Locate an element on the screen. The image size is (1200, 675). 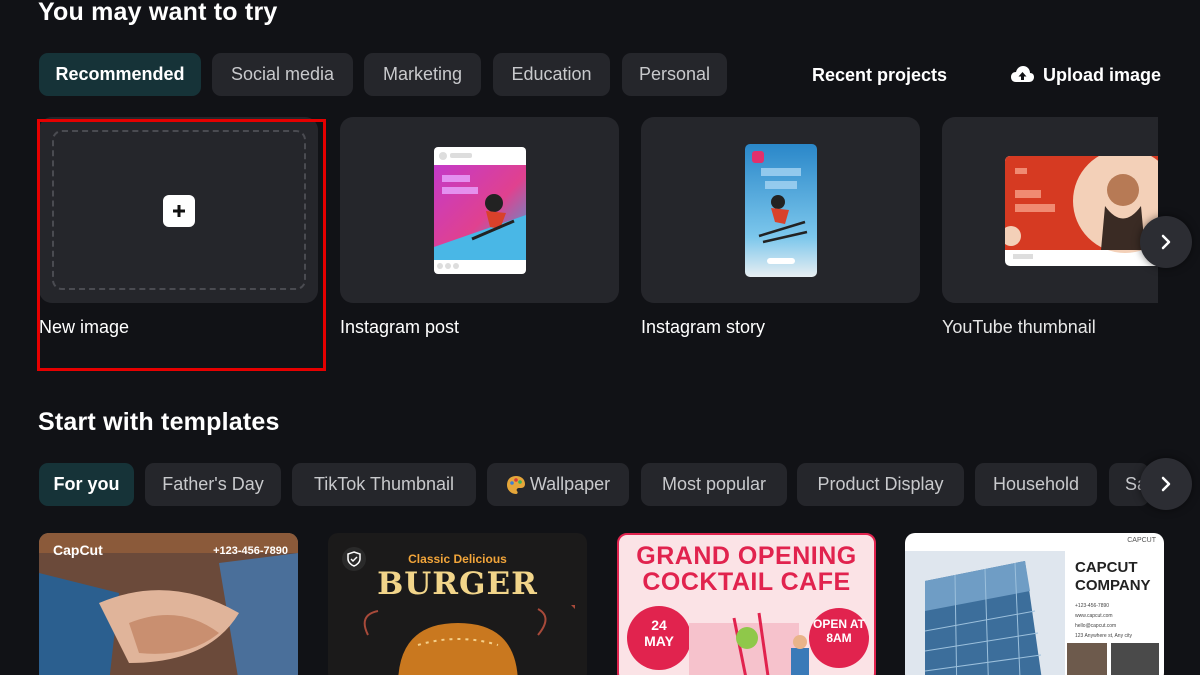
card-label-youtube-thumbnail: YouTube thumbnail is located at coordinates (1019, 327).